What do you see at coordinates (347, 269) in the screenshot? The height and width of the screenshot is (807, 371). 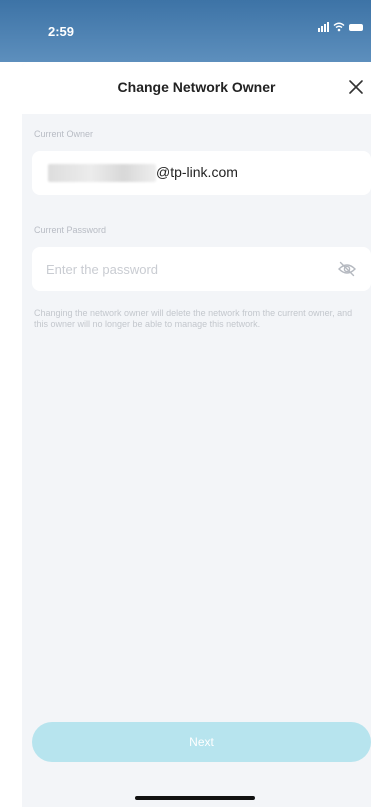 I see `eye-off-icon` at bounding box center [347, 269].